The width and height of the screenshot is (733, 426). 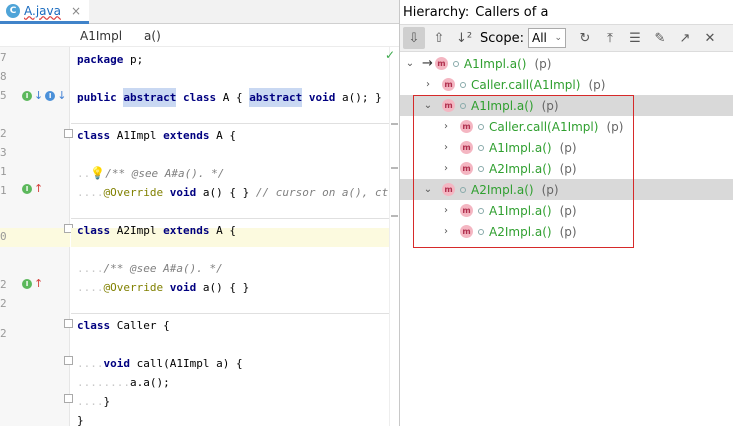 I want to click on code-line: package p;, so click(x=110, y=59).